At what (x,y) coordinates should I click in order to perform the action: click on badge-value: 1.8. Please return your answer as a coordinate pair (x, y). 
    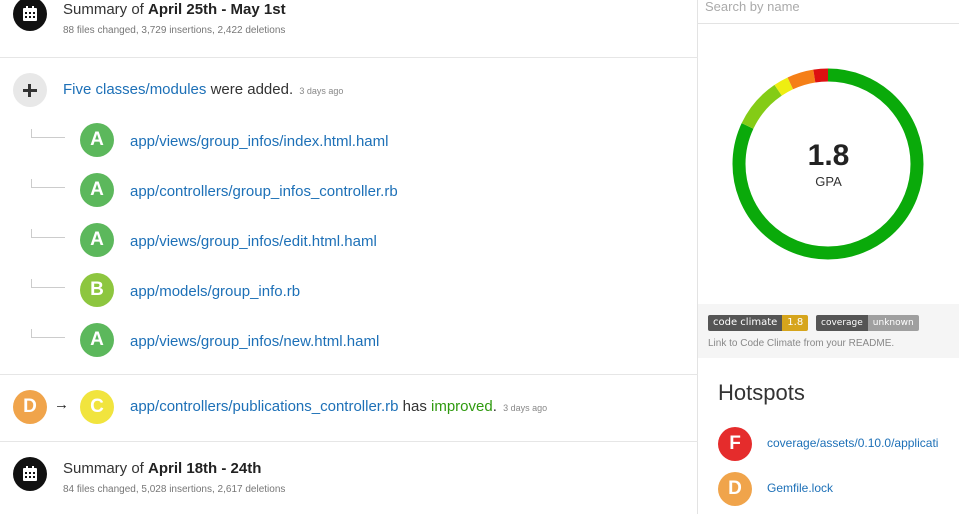
    Looking at the image, I should click on (795, 323).